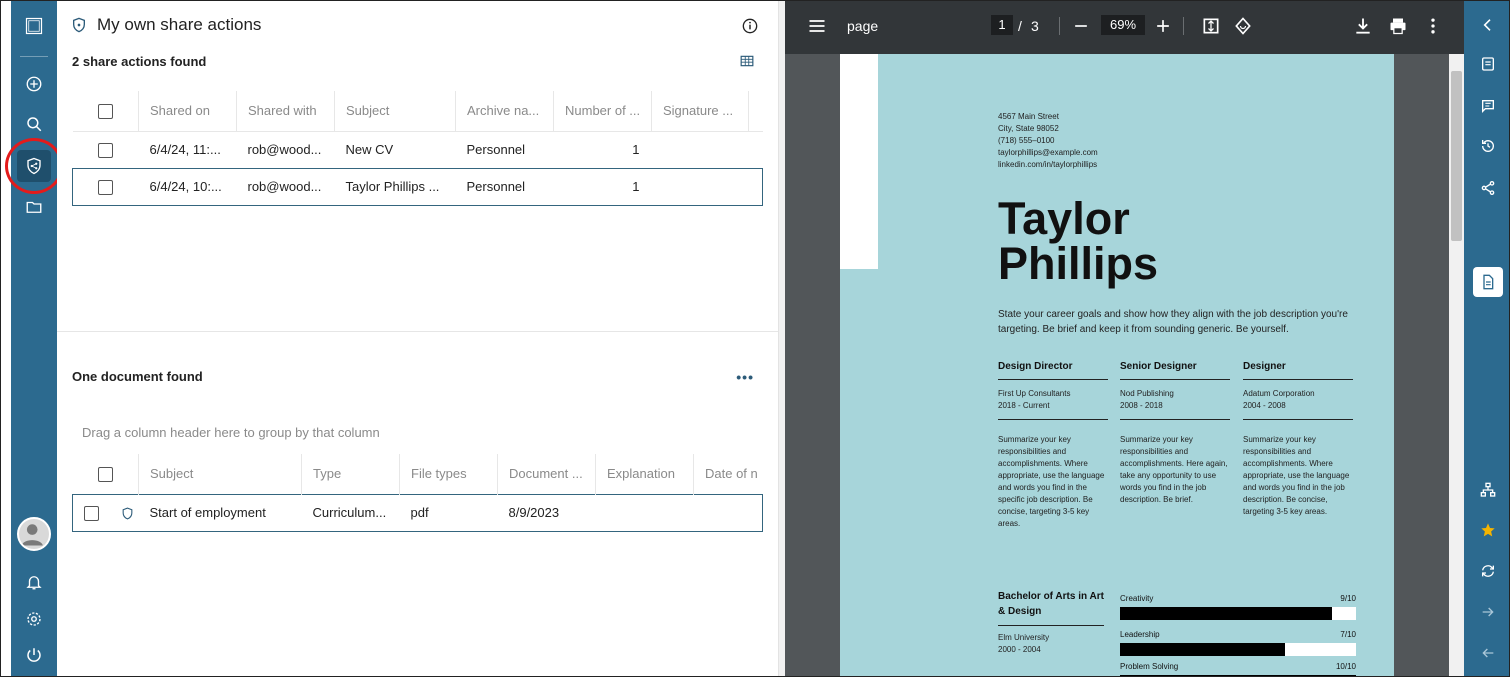 The height and width of the screenshot is (677, 1510). Describe the element at coordinates (34, 84) in the screenshot. I see `nav-add-button` at that location.